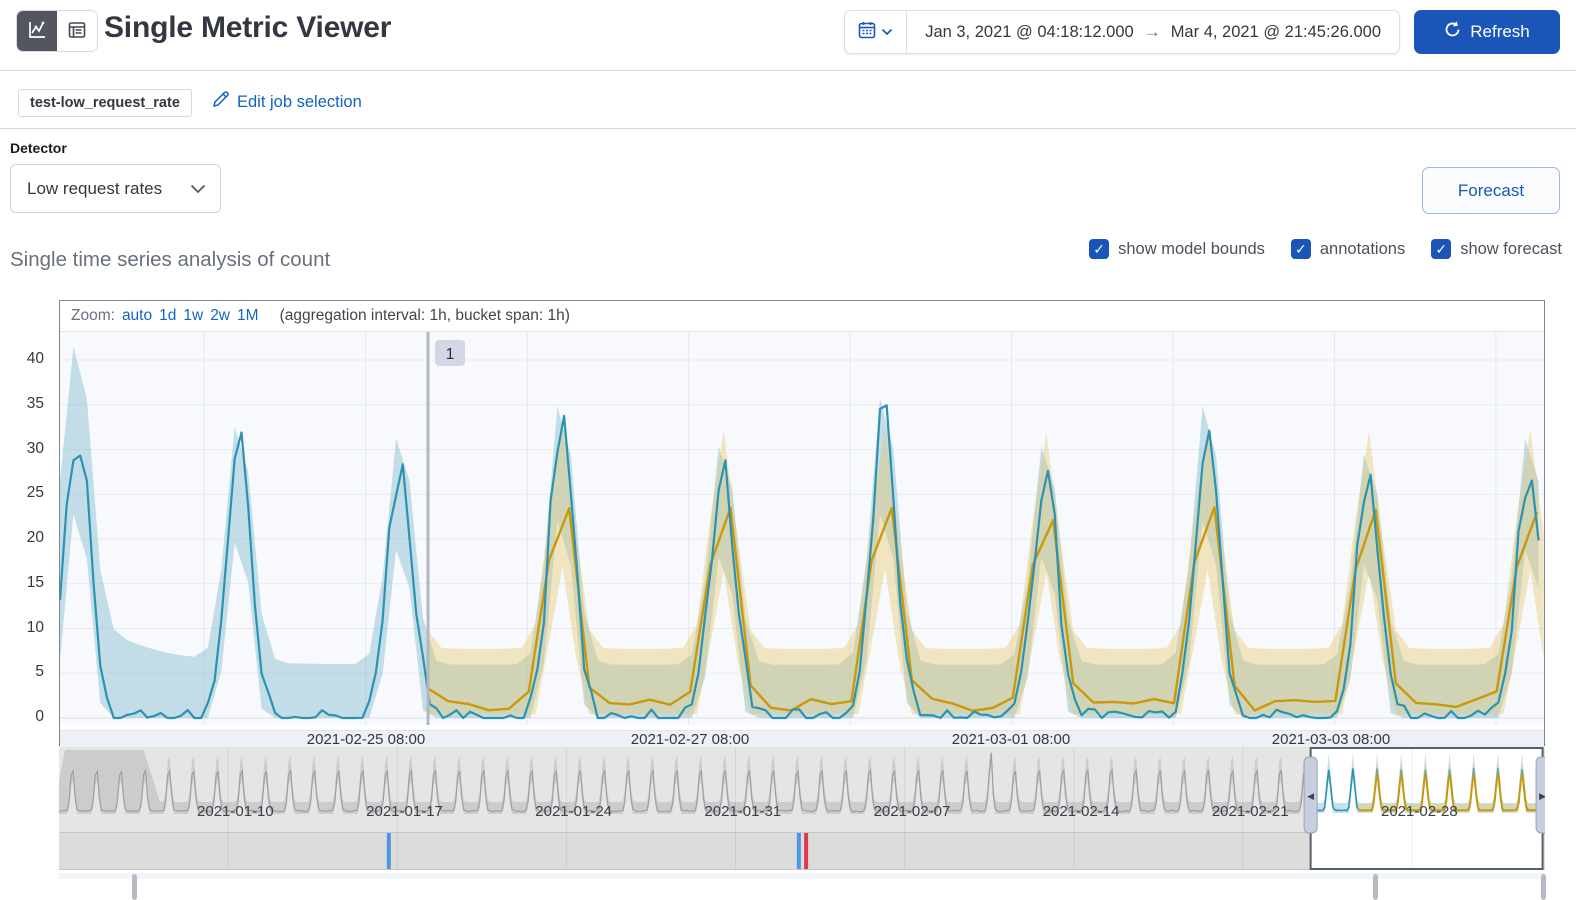 The width and height of the screenshot is (1576, 900). What do you see at coordinates (35, 358) in the screenshot?
I see `y-axis-tick: 40` at bounding box center [35, 358].